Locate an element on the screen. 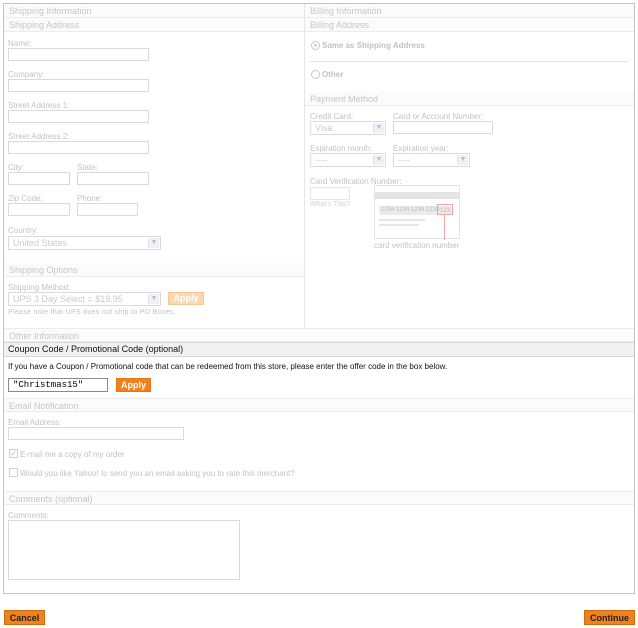 Image resolution: width=638 pixels, height=628 pixels. shipping-method-select: UPS 3 Day Select = $19.95 ▼ is located at coordinates (84, 299).